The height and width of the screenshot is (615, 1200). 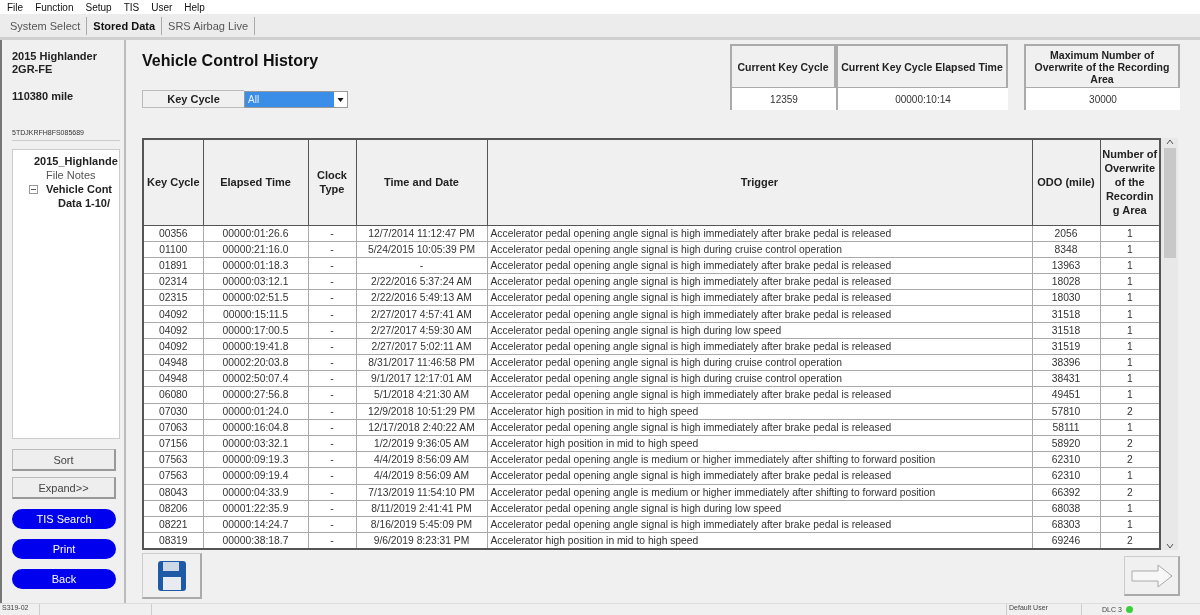 I want to click on filter-label: Key Cycle, so click(x=193, y=99).